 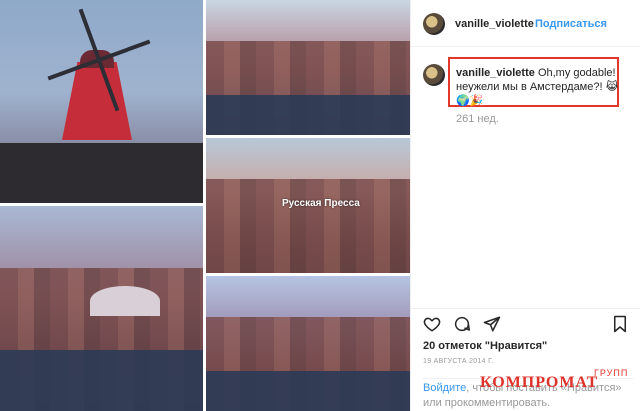 I want to click on action-bar, so click(x=525, y=323).